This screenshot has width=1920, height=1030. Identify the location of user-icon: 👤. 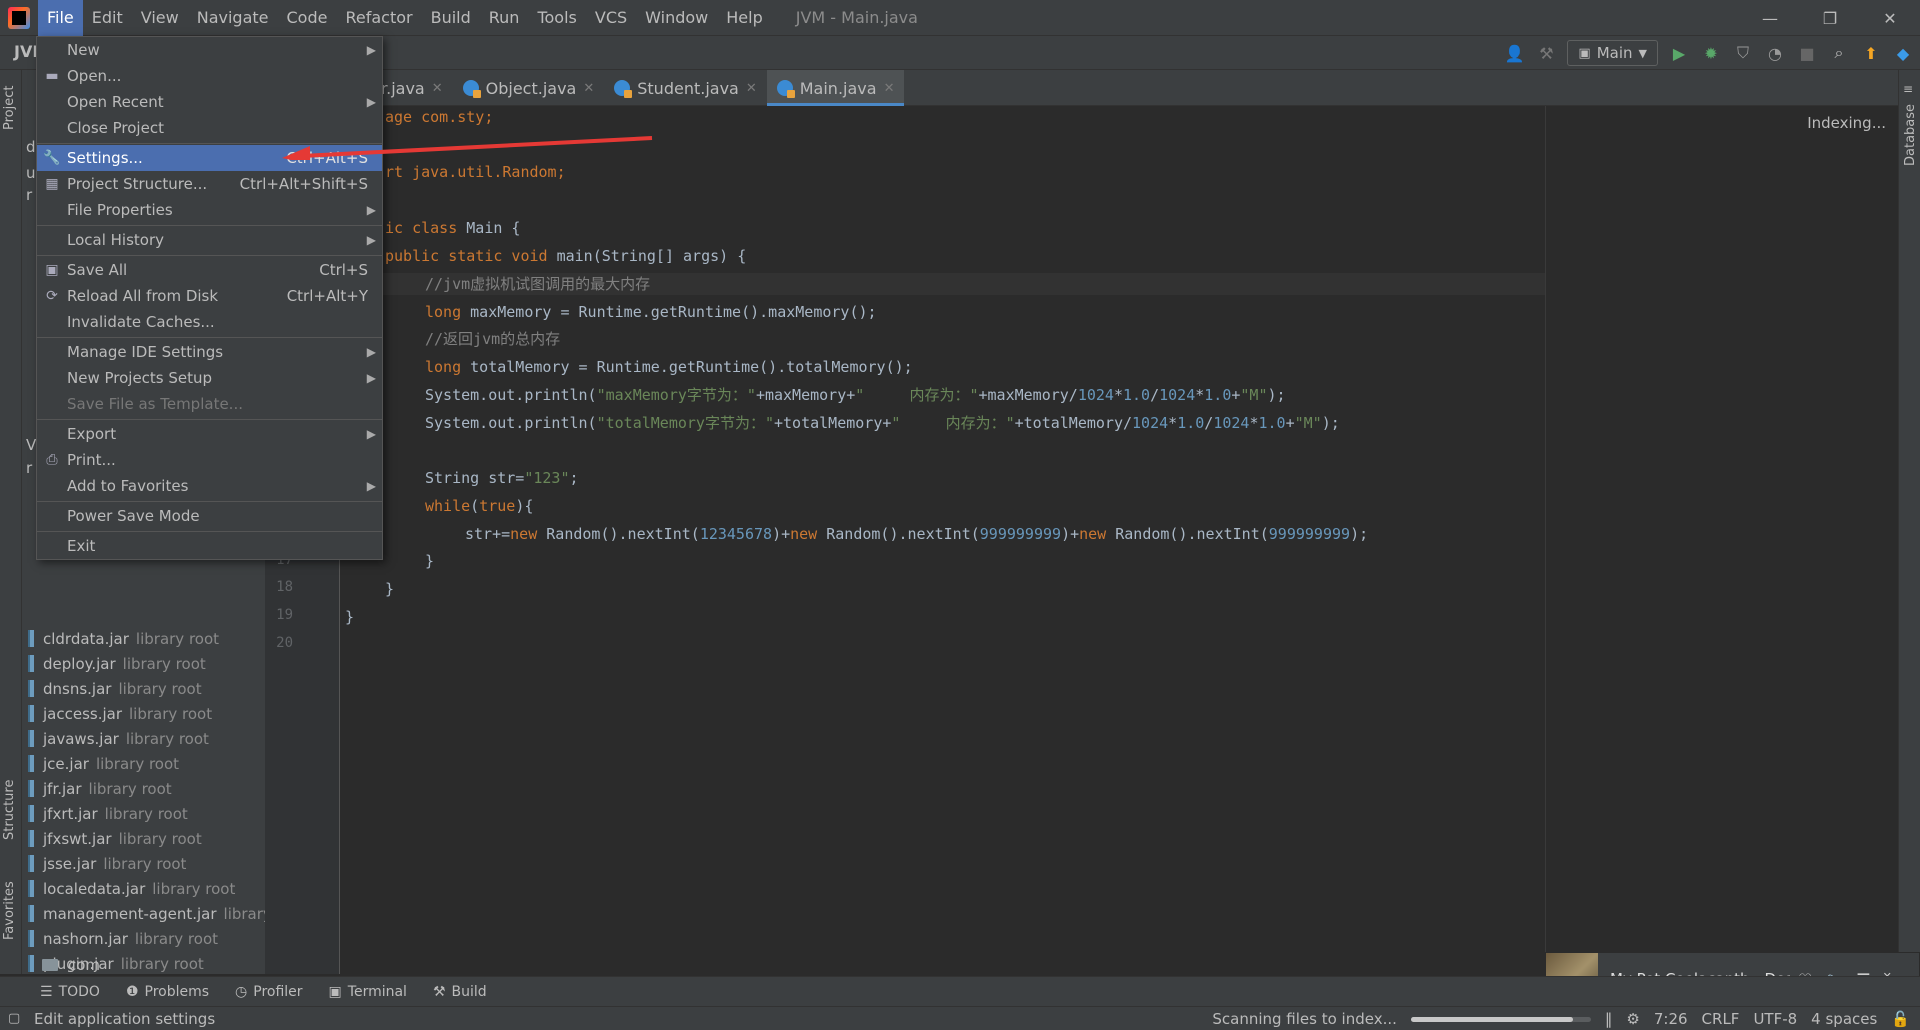
(1514, 53).